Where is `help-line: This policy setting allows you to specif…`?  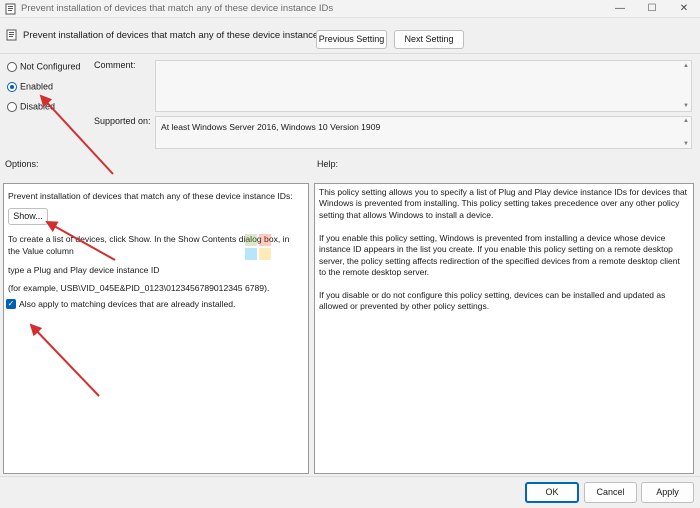
help-line: This policy setting allows you to specif… is located at coordinates (503, 192).